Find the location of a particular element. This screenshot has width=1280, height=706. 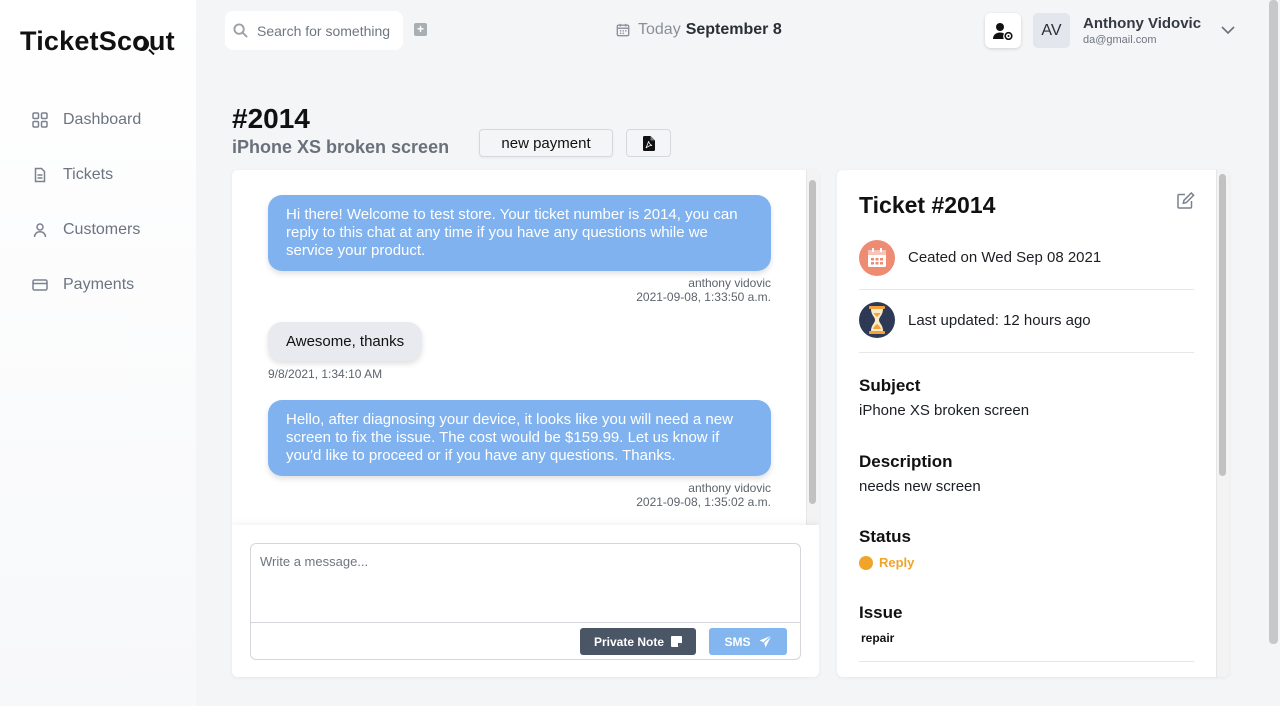

status-label: Status is located at coordinates (885, 536).